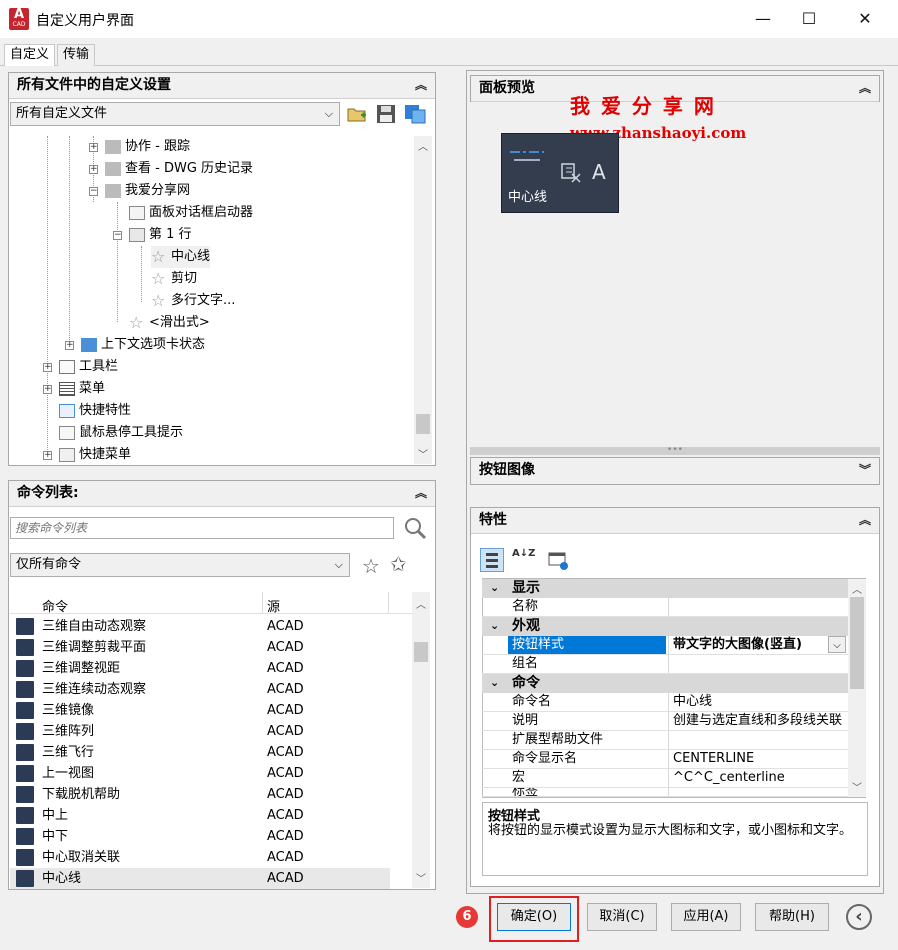 This screenshot has width=898, height=950. Describe the element at coordinates (859, 917) in the screenshot. I see `collapse-left-icon: ‹` at that location.